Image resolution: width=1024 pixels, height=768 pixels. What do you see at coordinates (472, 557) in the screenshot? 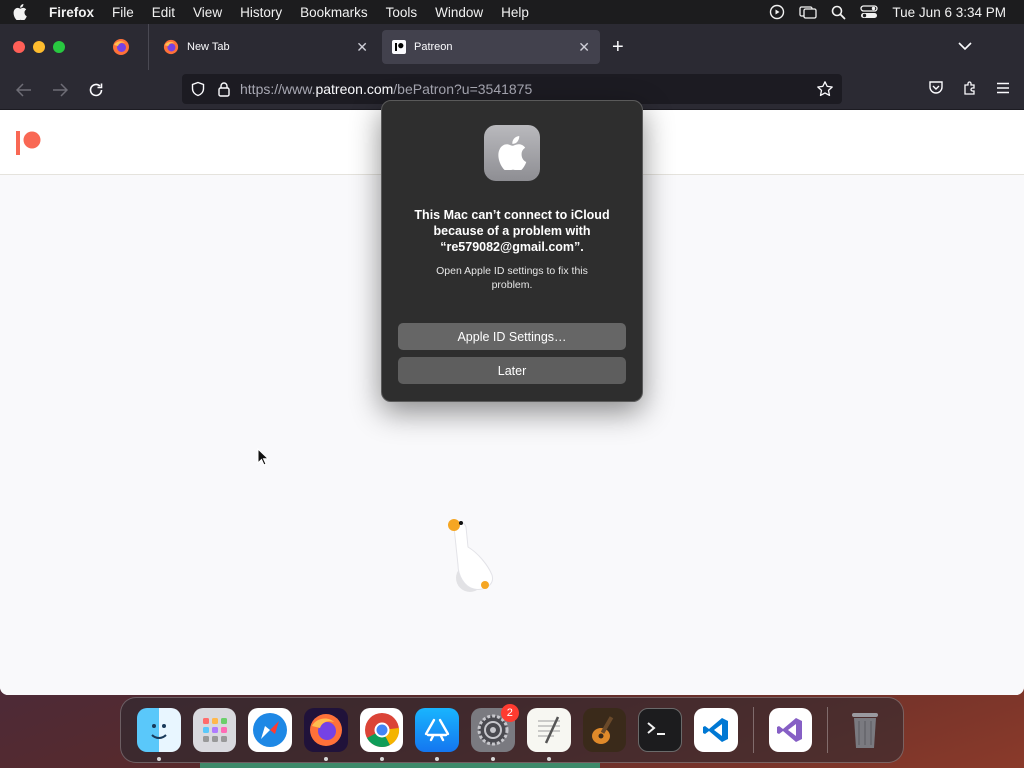
I see `desktop-goose-icon` at bounding box center [472, 557].